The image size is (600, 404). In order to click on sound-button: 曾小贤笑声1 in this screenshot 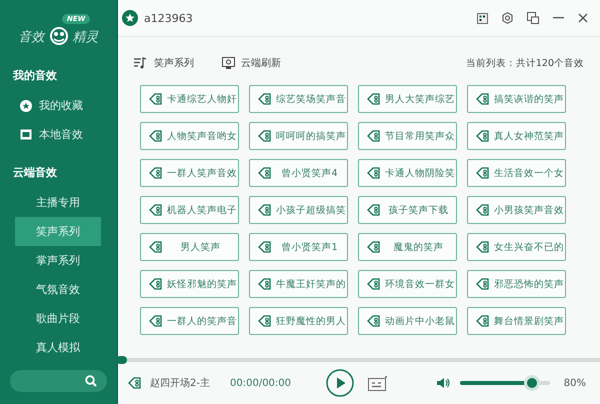, I will do `click(298, 247)`.